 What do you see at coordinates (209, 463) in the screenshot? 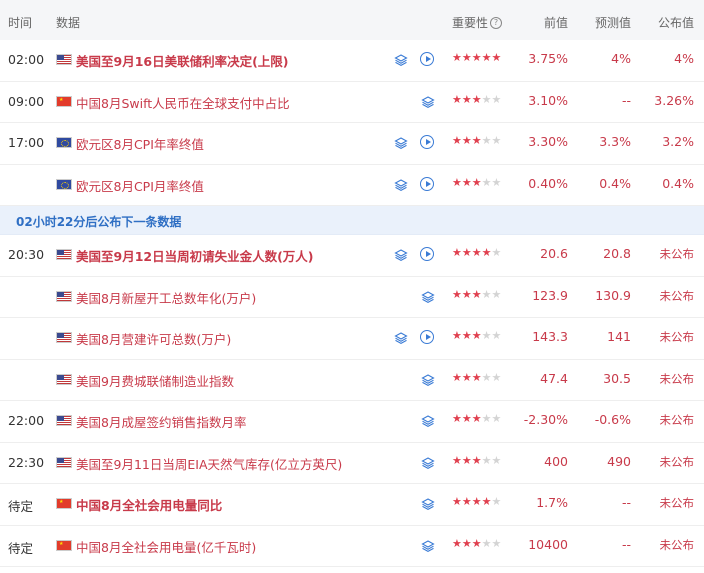
I see `row-indicator-name: 美国至9月11日当周EIA天然气库存(亿立方英尺)` at bounding box center [209, 463].